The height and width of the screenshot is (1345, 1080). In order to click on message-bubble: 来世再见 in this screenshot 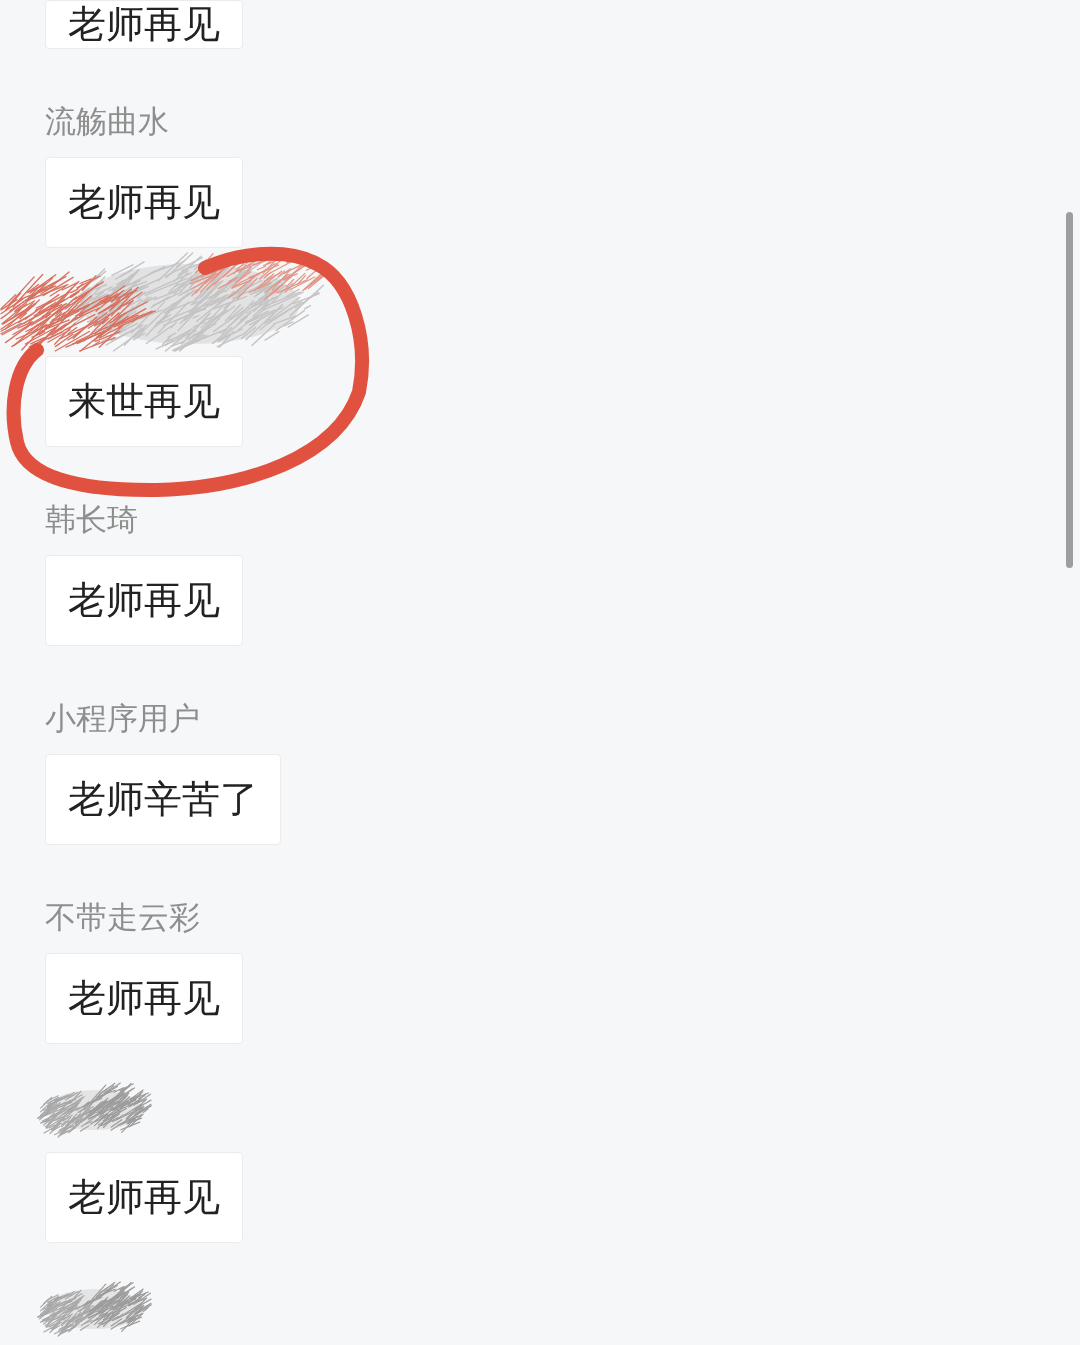, I will do `click(144, 401)`.